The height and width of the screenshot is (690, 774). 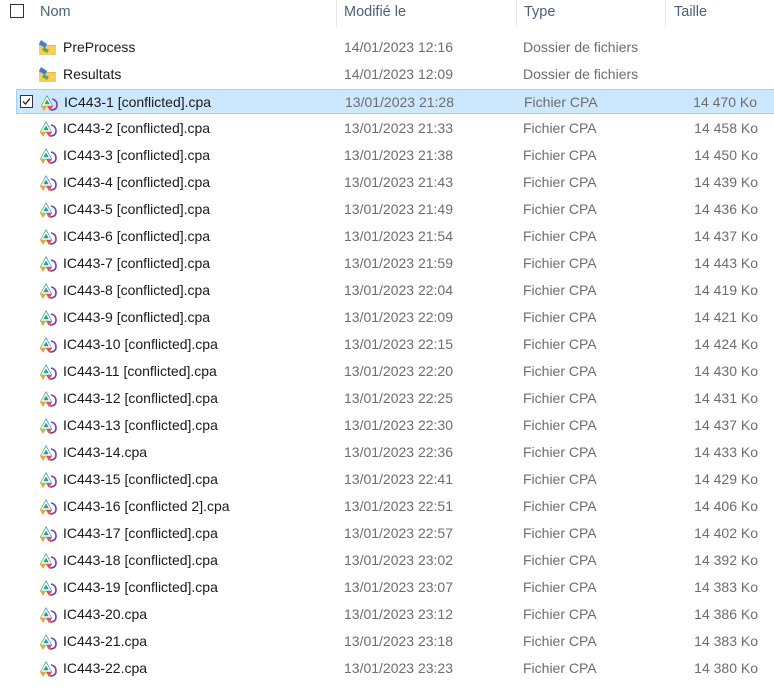 I want to click on file-size: 14 439 Ko, so click(x=726, y=182).